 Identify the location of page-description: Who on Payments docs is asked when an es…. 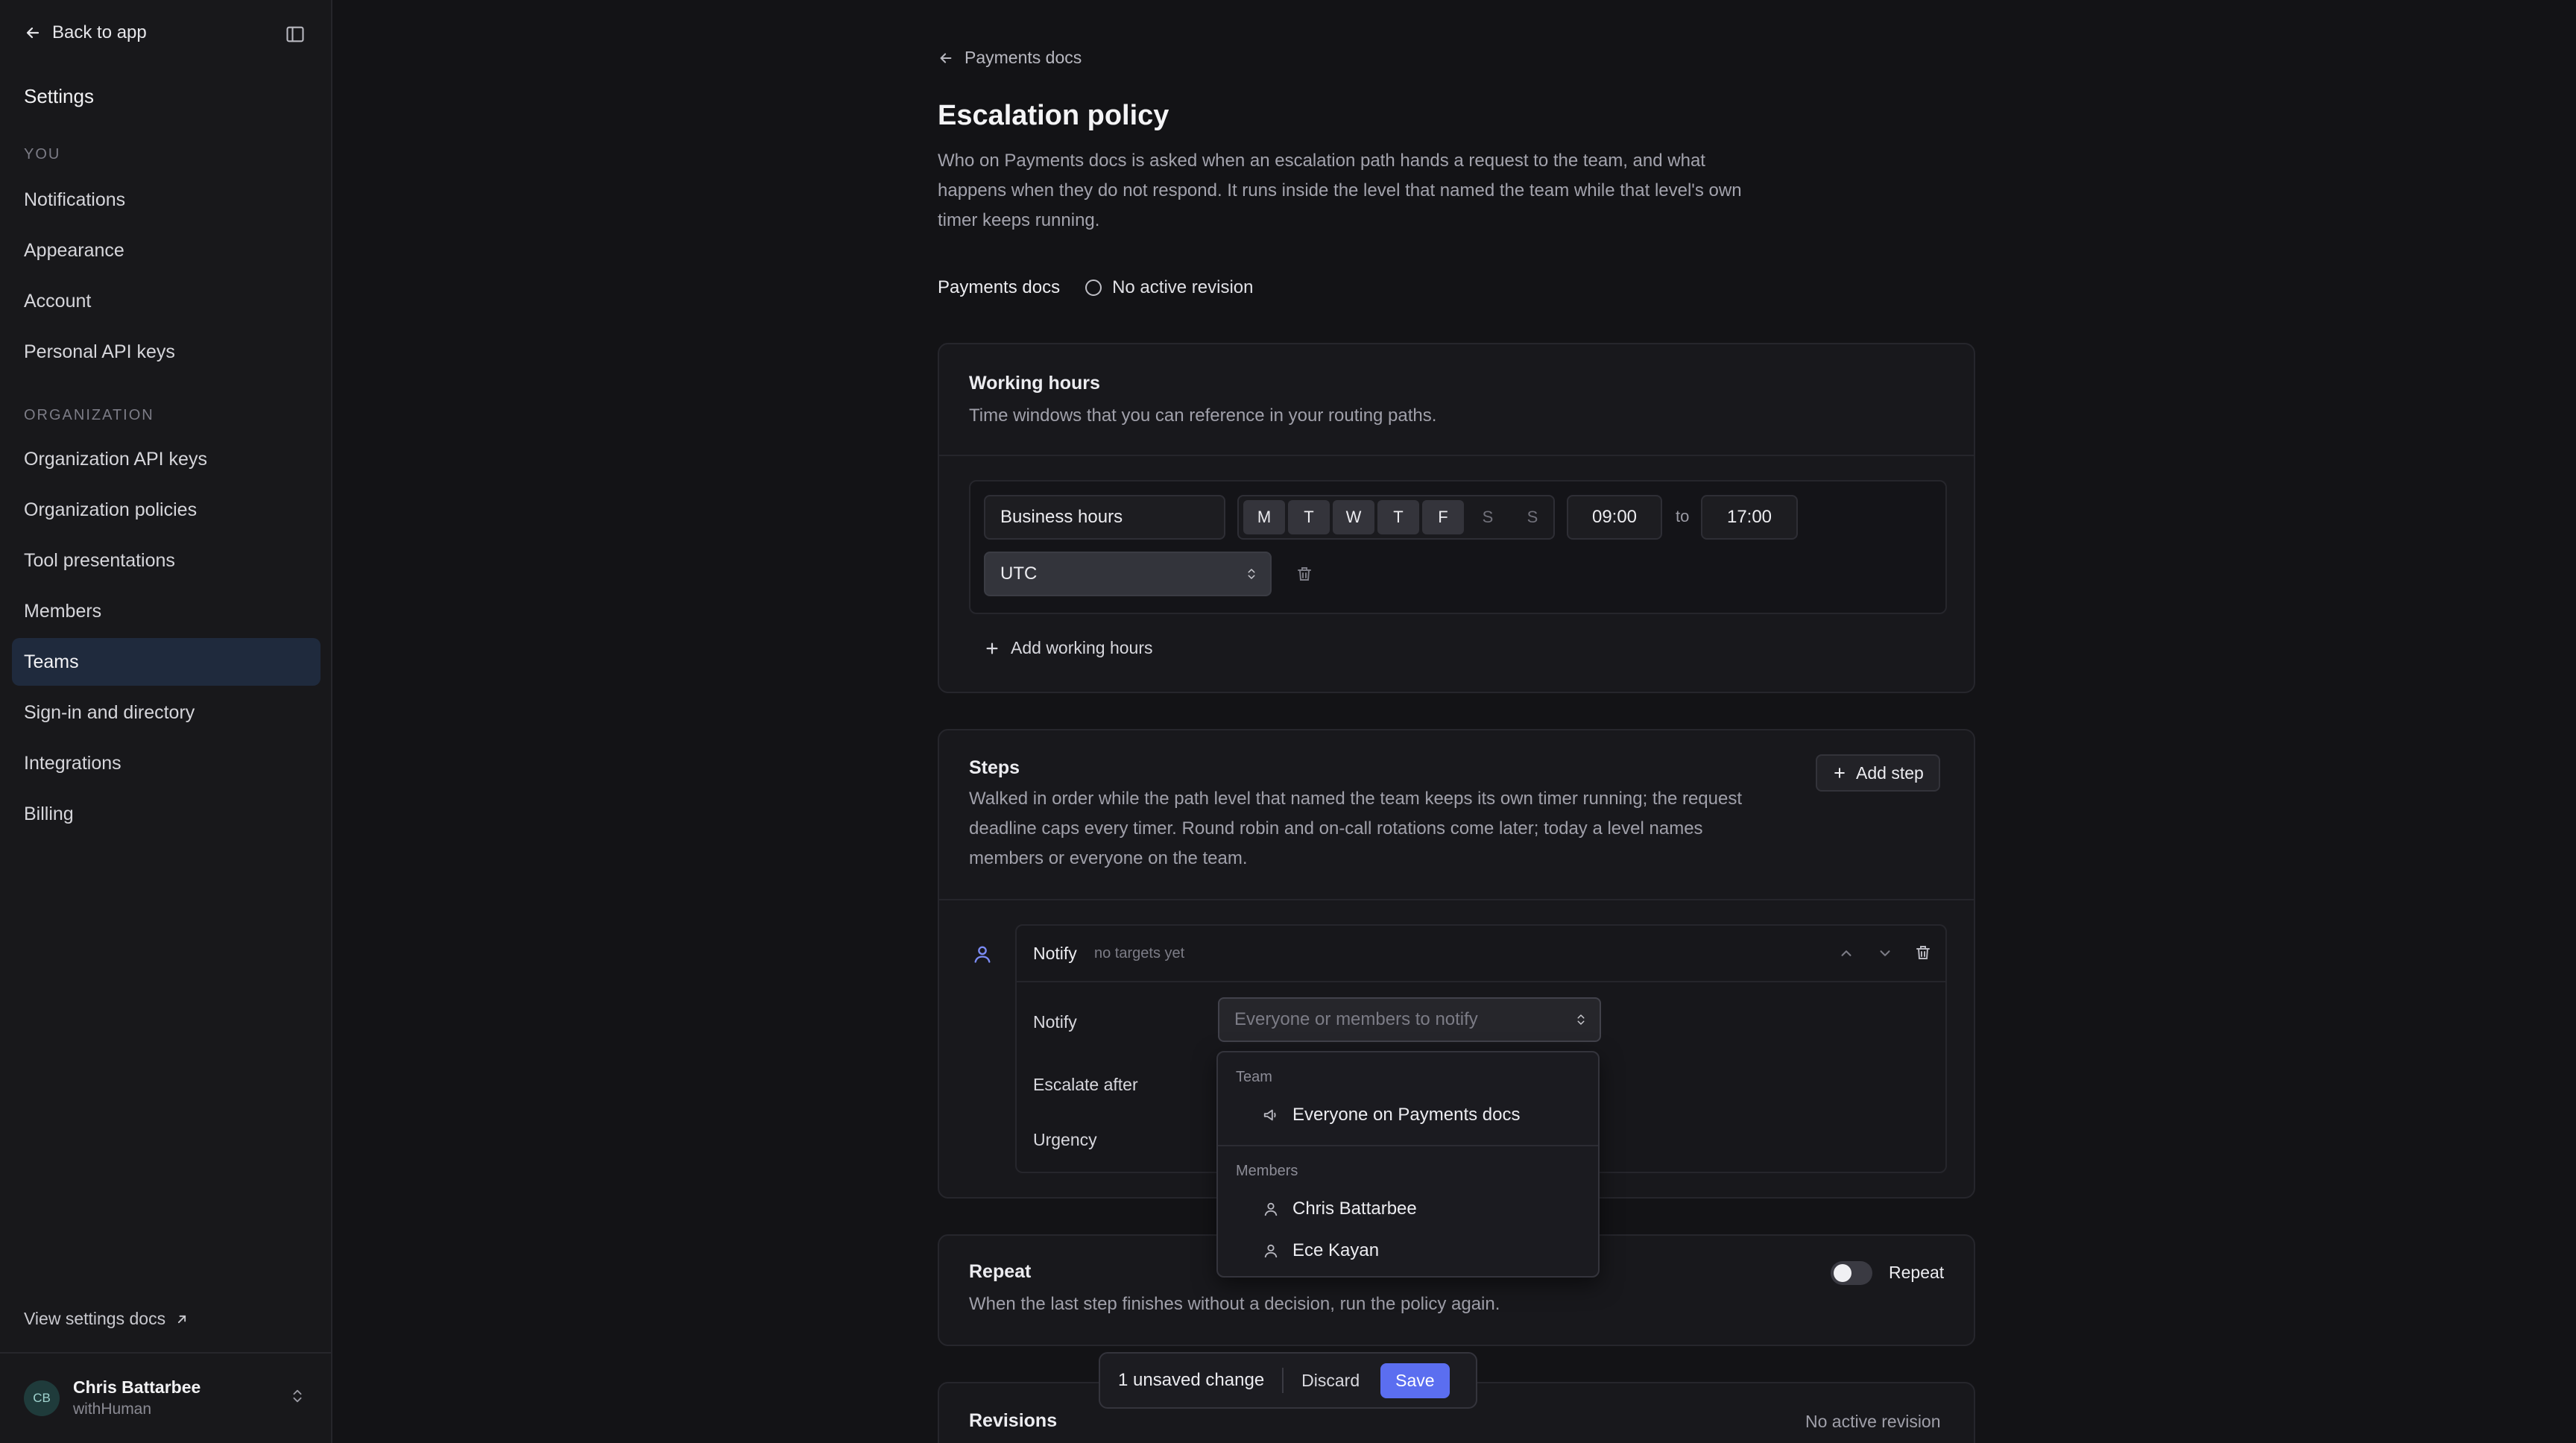
(1340, 190).